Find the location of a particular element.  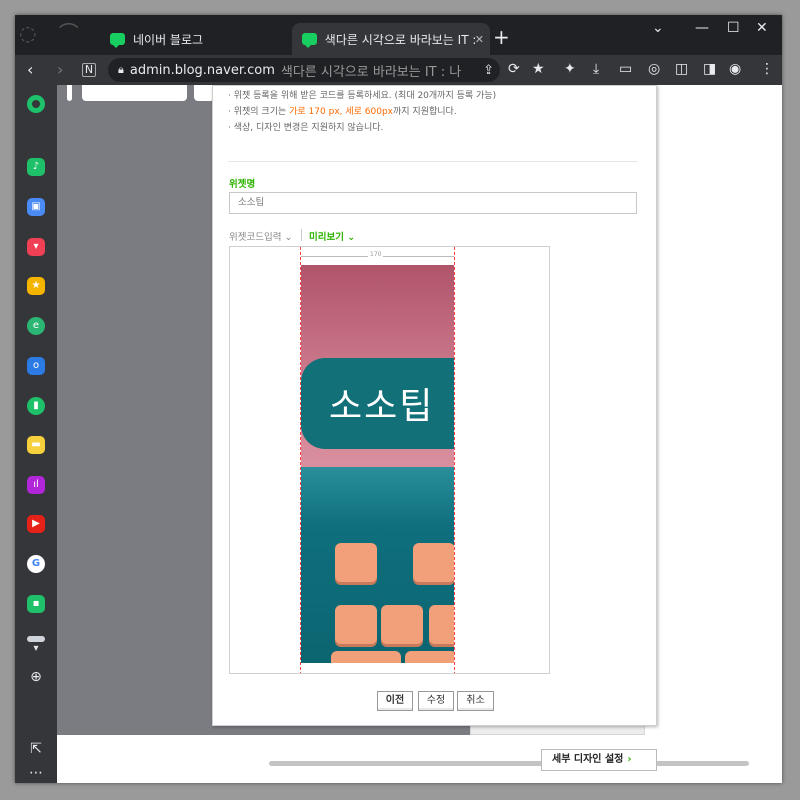

browser-sidebar: ♪ ▣ ▾ ★ e o ▮ ▬ ıl ▶ G ▪ ▾ ⊕ ⇱ ⋯ is located at coordinates (36, 434).